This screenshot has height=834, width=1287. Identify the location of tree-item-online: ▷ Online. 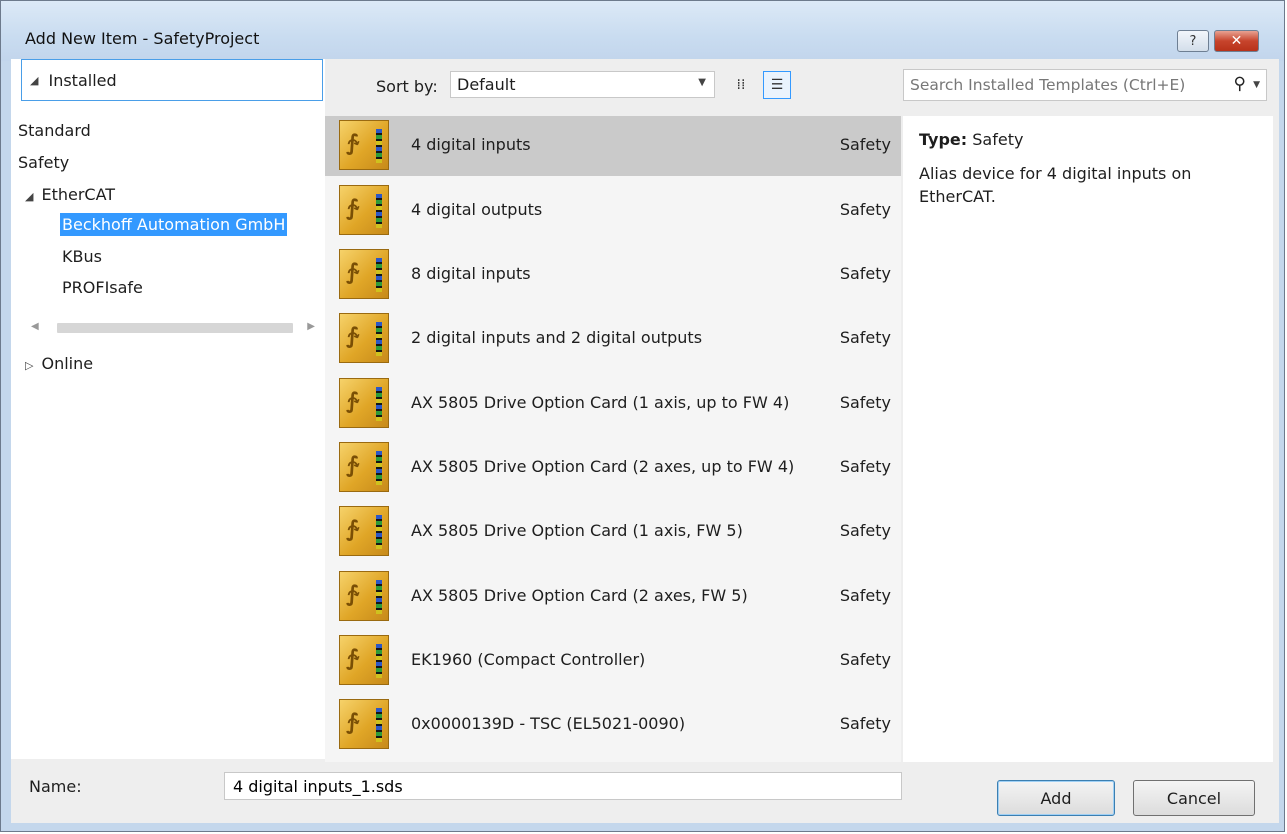
(59, 363).